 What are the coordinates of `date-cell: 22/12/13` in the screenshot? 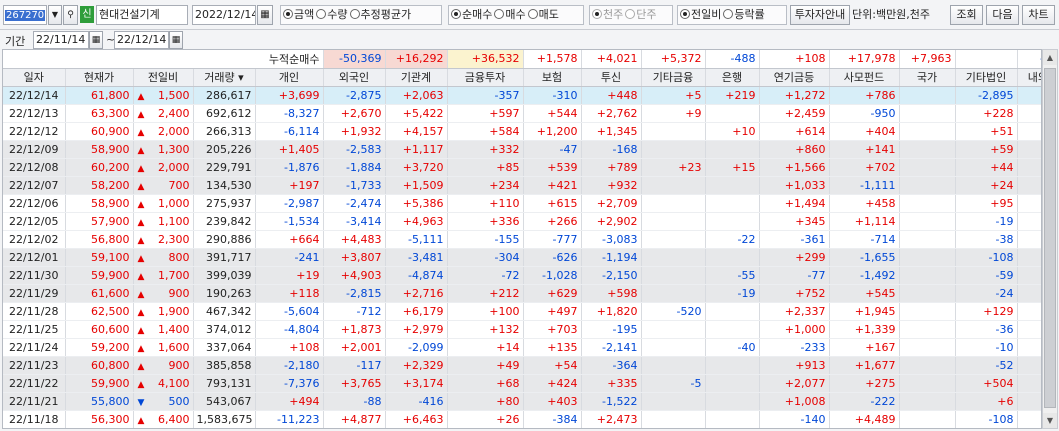 It's located at (34, 113).